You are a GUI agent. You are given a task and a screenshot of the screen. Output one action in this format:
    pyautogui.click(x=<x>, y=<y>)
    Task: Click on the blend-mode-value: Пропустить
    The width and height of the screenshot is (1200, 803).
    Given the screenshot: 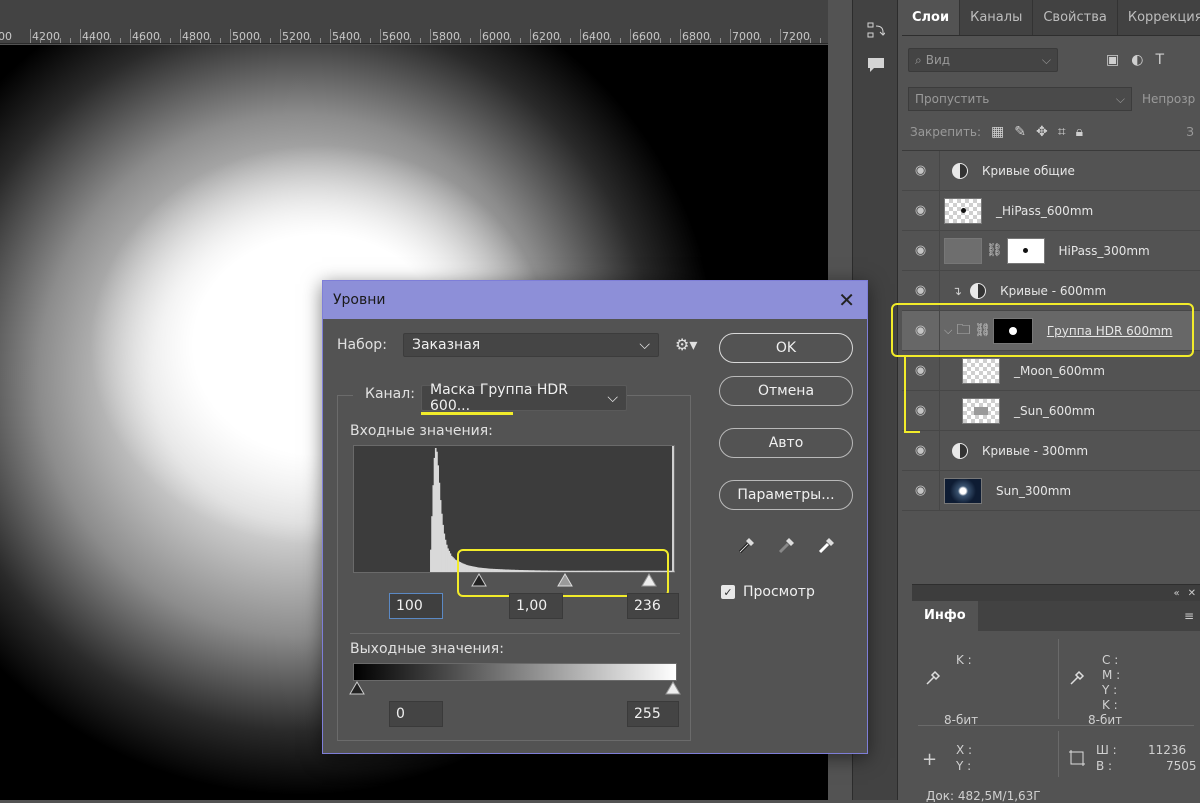 What is the action you would take?
    pyautogui.click(x=952, y=99)
    